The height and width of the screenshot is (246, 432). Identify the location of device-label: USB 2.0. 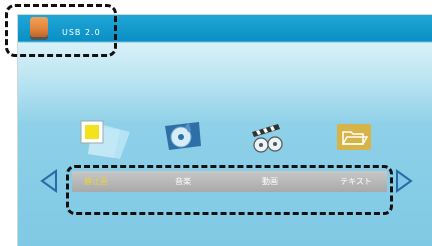
(81, 32).